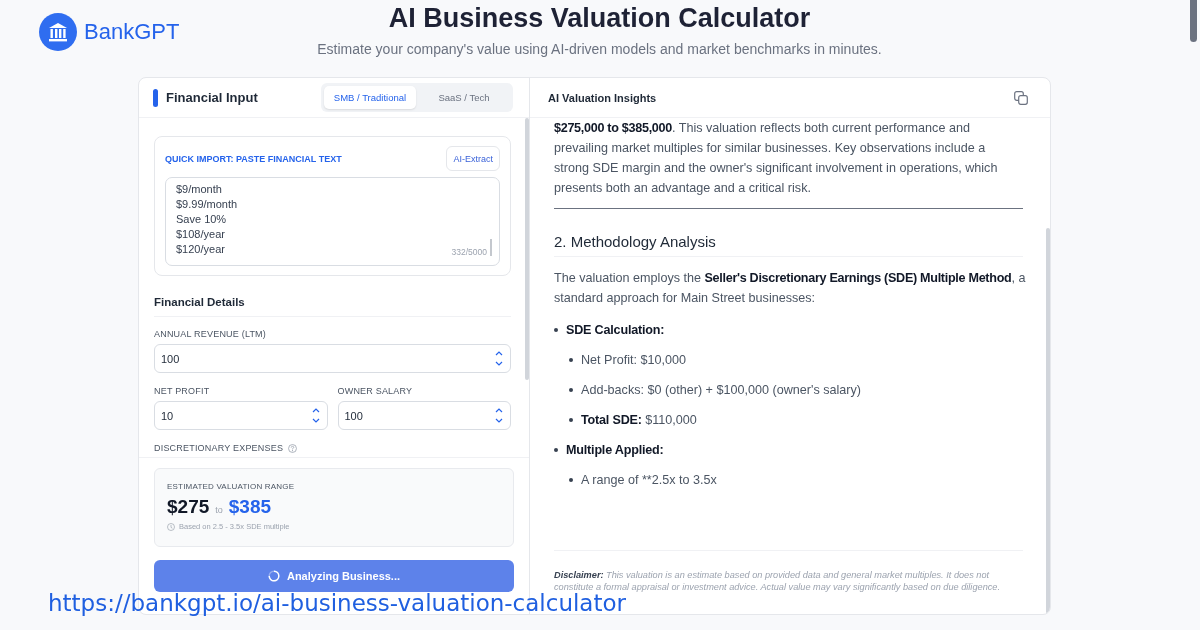 The width and height of the screenshot is (1200, 630). Describe the element at coordinates (615, 450) in the screenshot. I see `list-item-text: Multiple Applied:` at that location.